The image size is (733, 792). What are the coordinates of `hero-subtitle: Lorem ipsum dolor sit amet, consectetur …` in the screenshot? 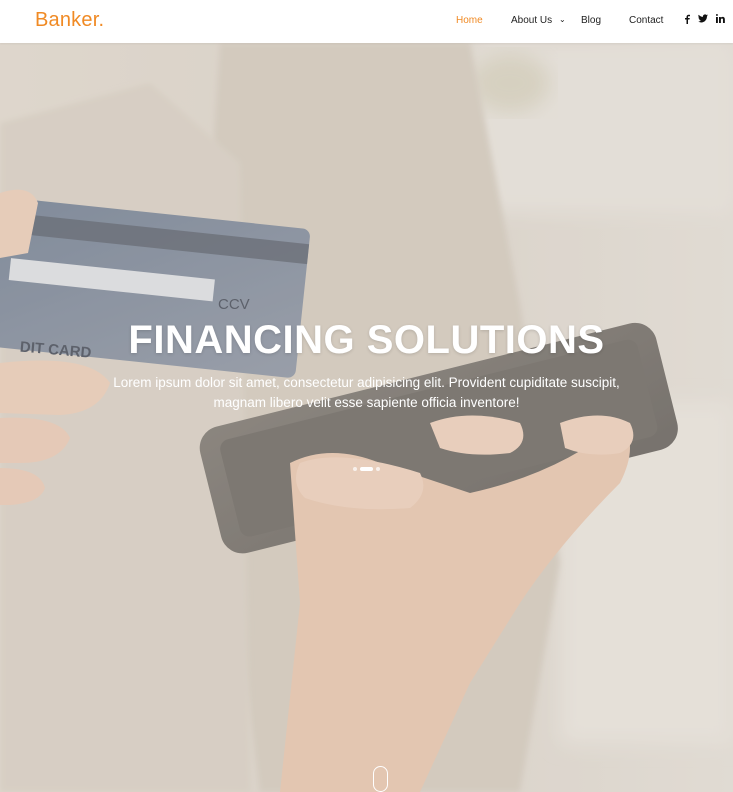 It's located at (366, 393).